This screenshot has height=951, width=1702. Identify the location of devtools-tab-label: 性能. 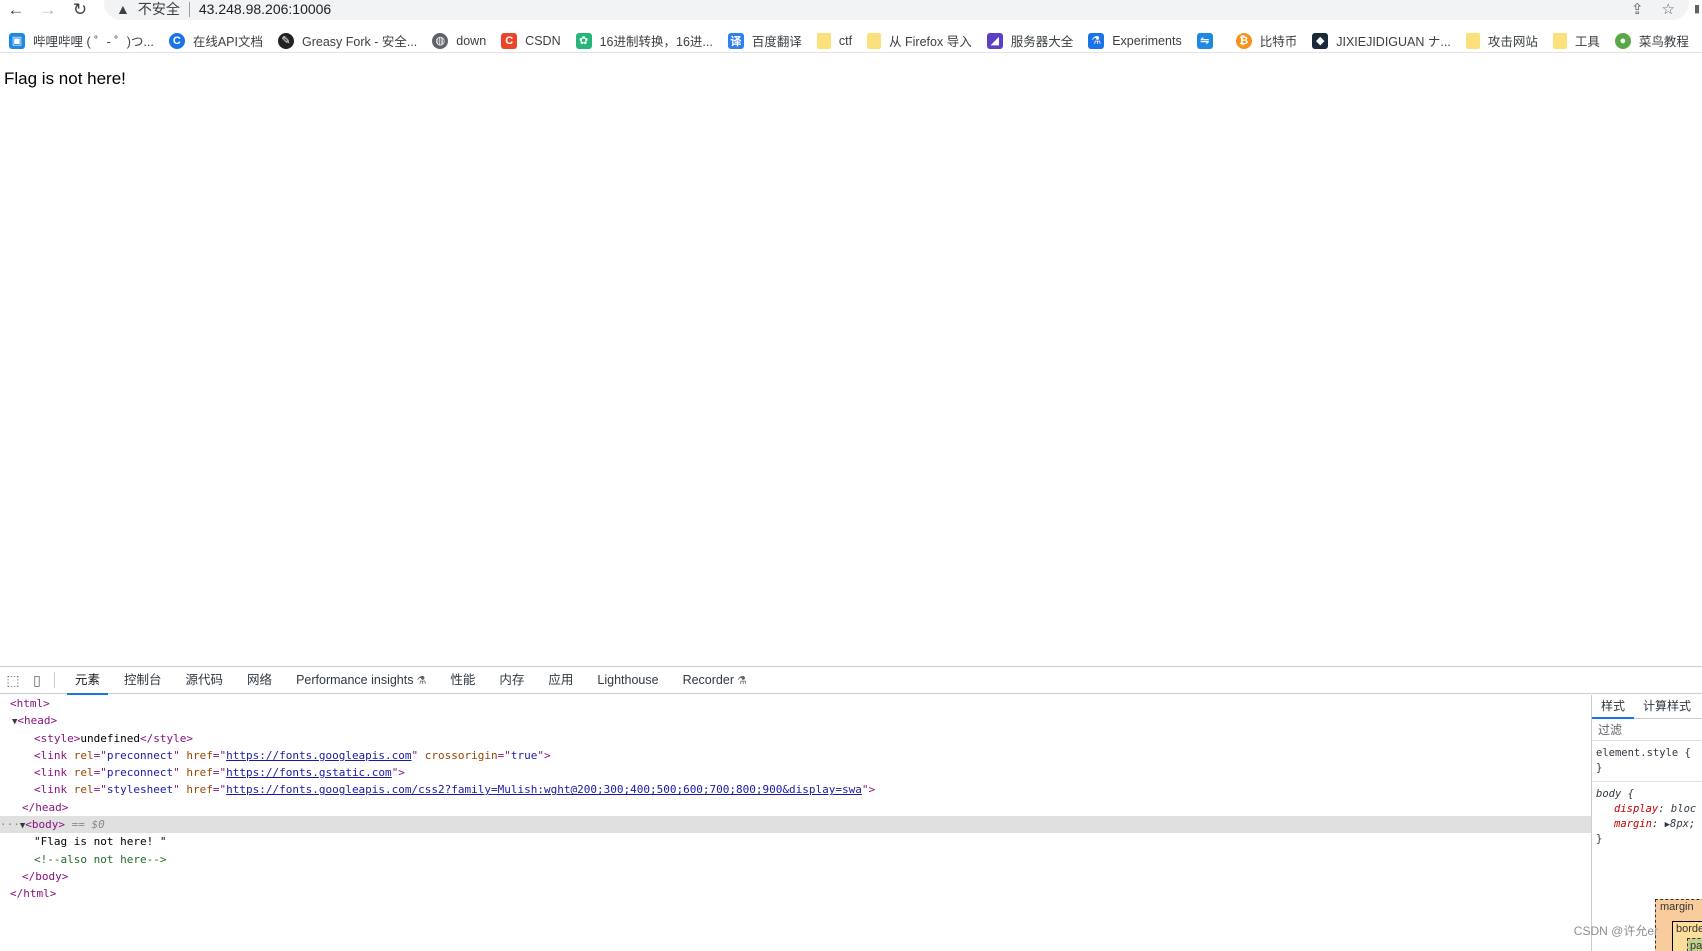
(463, 679).